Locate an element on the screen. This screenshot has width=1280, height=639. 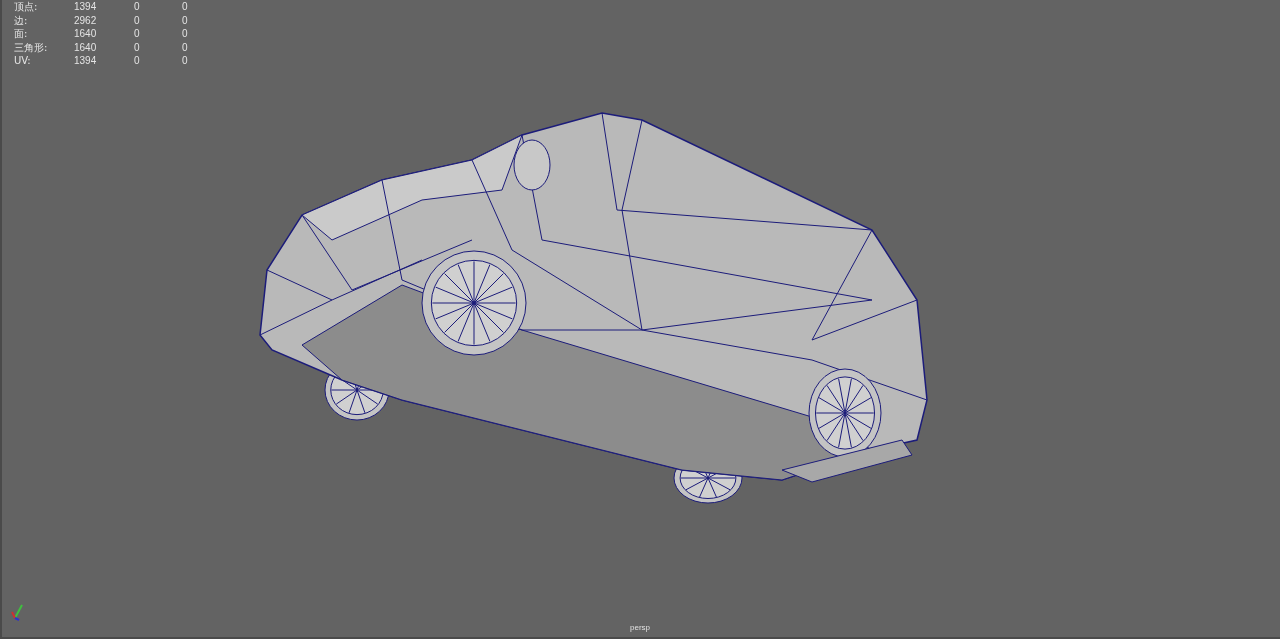
camera-label: persp is located at coordinates (640, 628).